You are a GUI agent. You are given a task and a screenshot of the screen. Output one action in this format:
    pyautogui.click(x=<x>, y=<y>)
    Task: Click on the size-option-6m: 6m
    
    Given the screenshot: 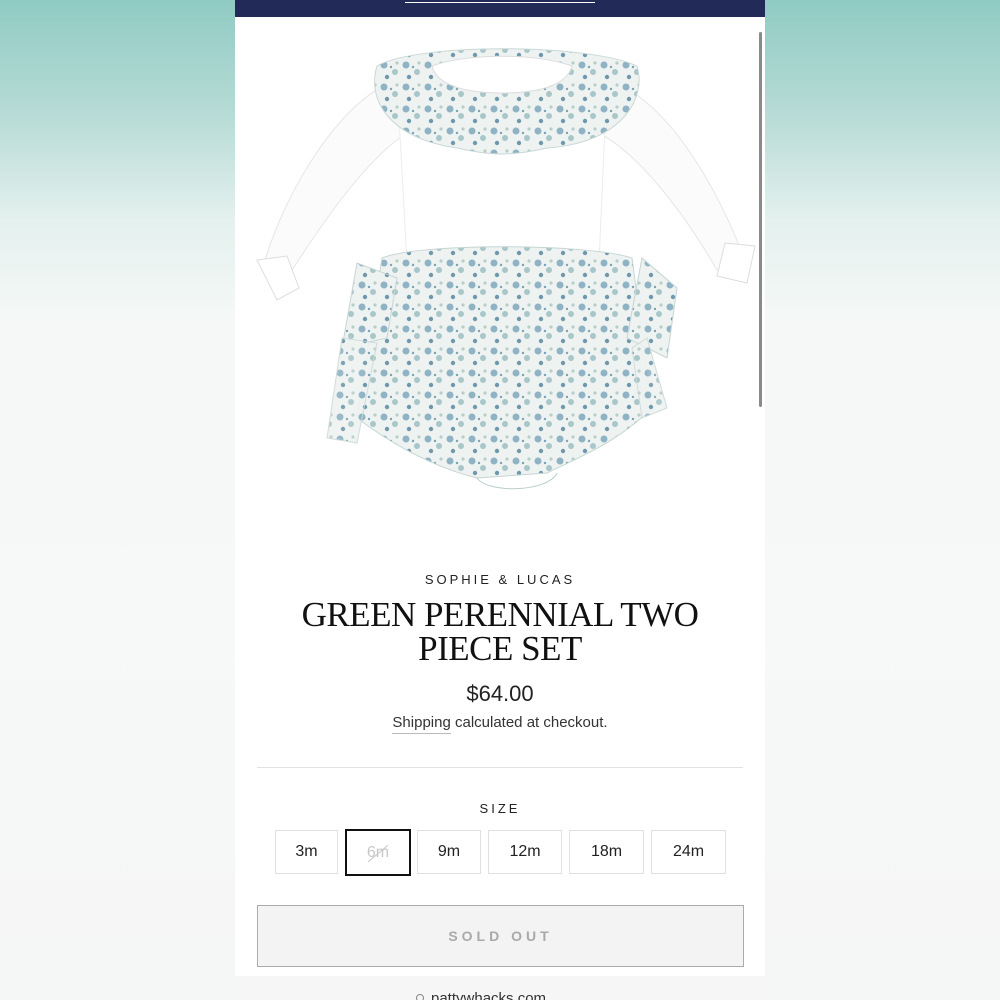 What is the action you would take?
    pyautogui.click(x=378, y=852)
    